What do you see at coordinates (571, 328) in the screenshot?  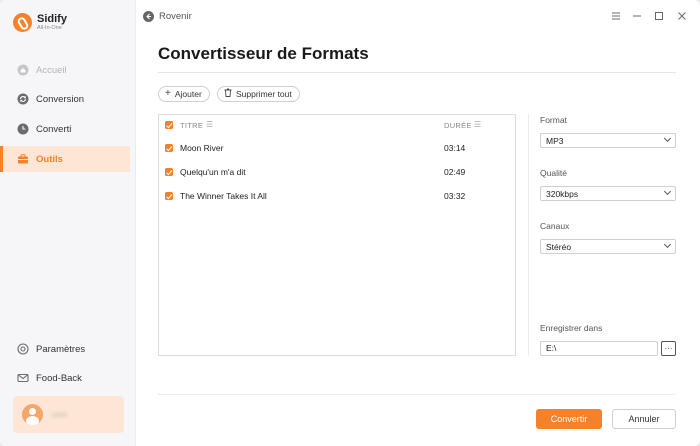 I see `save-to-label: Enregistrer dans` at bounding box center [571, 328].